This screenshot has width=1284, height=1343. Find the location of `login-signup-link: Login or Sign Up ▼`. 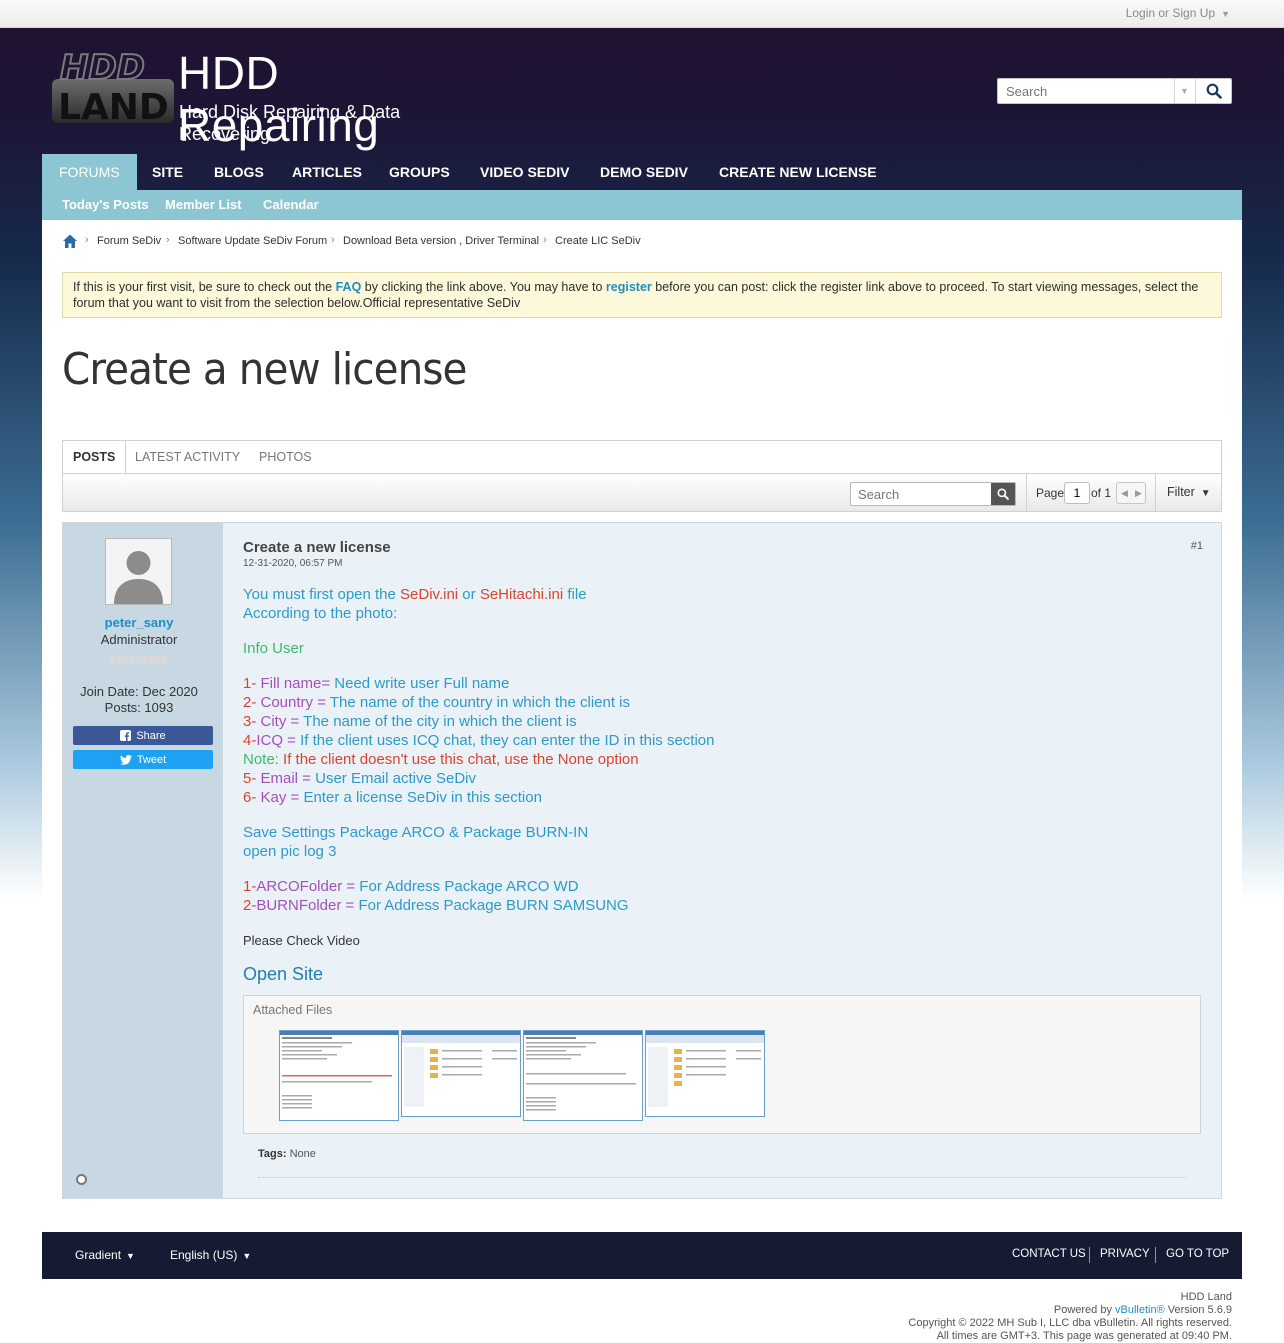

login-signup-link: Login or Sign Up ▼ is located at coordinates (1178, 13).